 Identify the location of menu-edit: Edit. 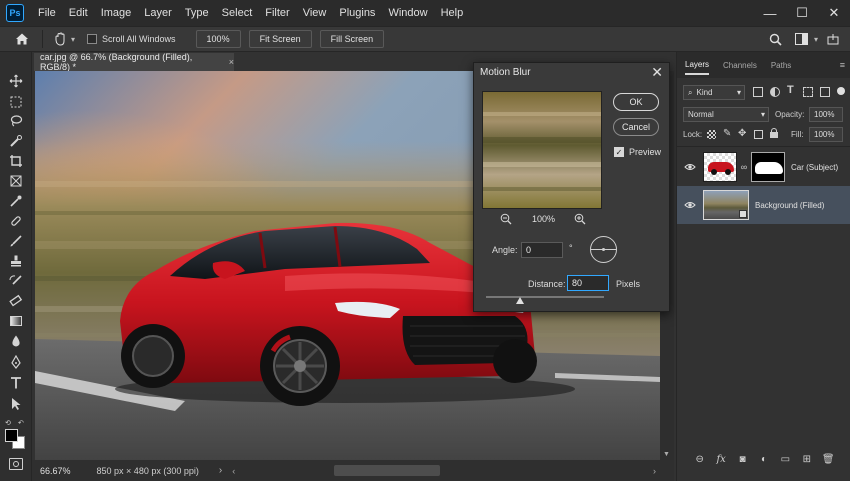
(78, 13).